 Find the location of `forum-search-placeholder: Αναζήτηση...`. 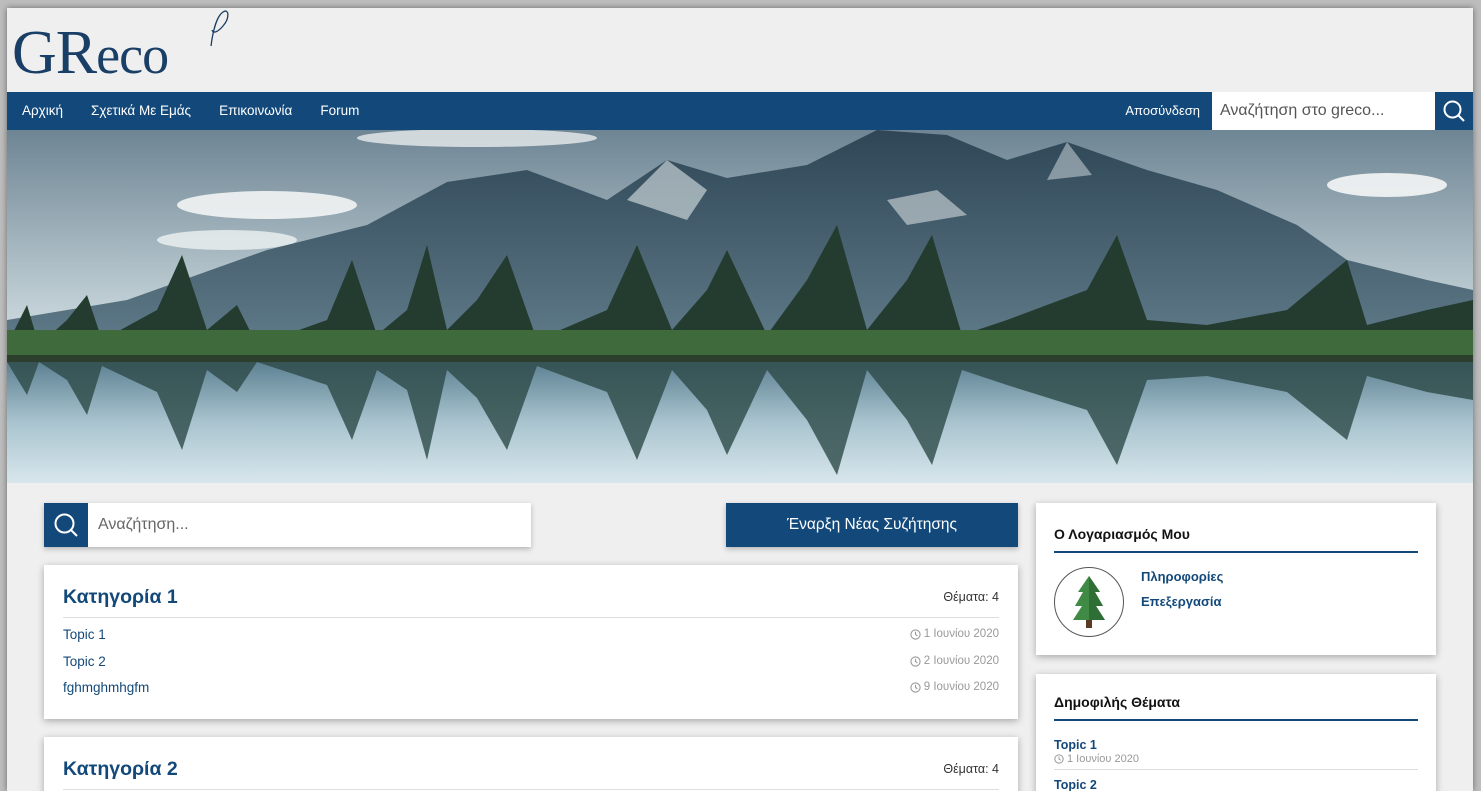

forum-search-placeholder: Αναζήτηση... is located at coordinates (143, 524).